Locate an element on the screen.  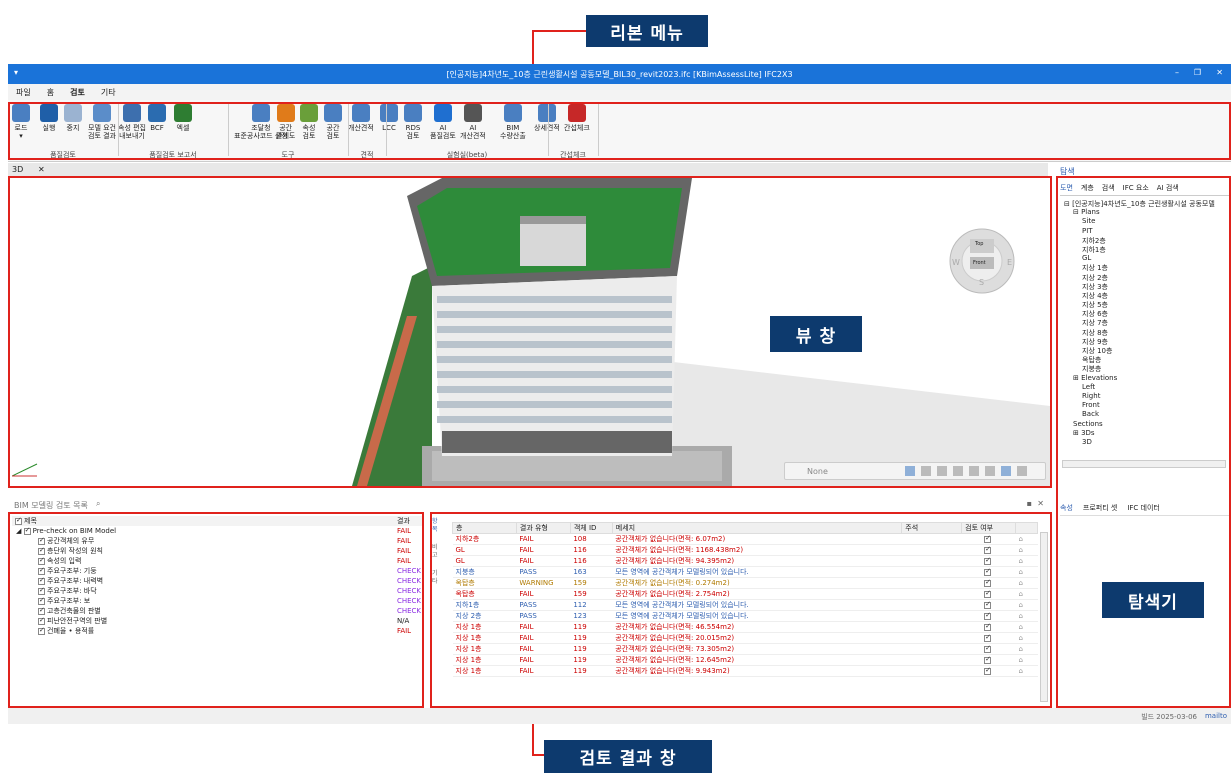
tree-node: ⊞ Elevations is located at coordinates (1146, 378).